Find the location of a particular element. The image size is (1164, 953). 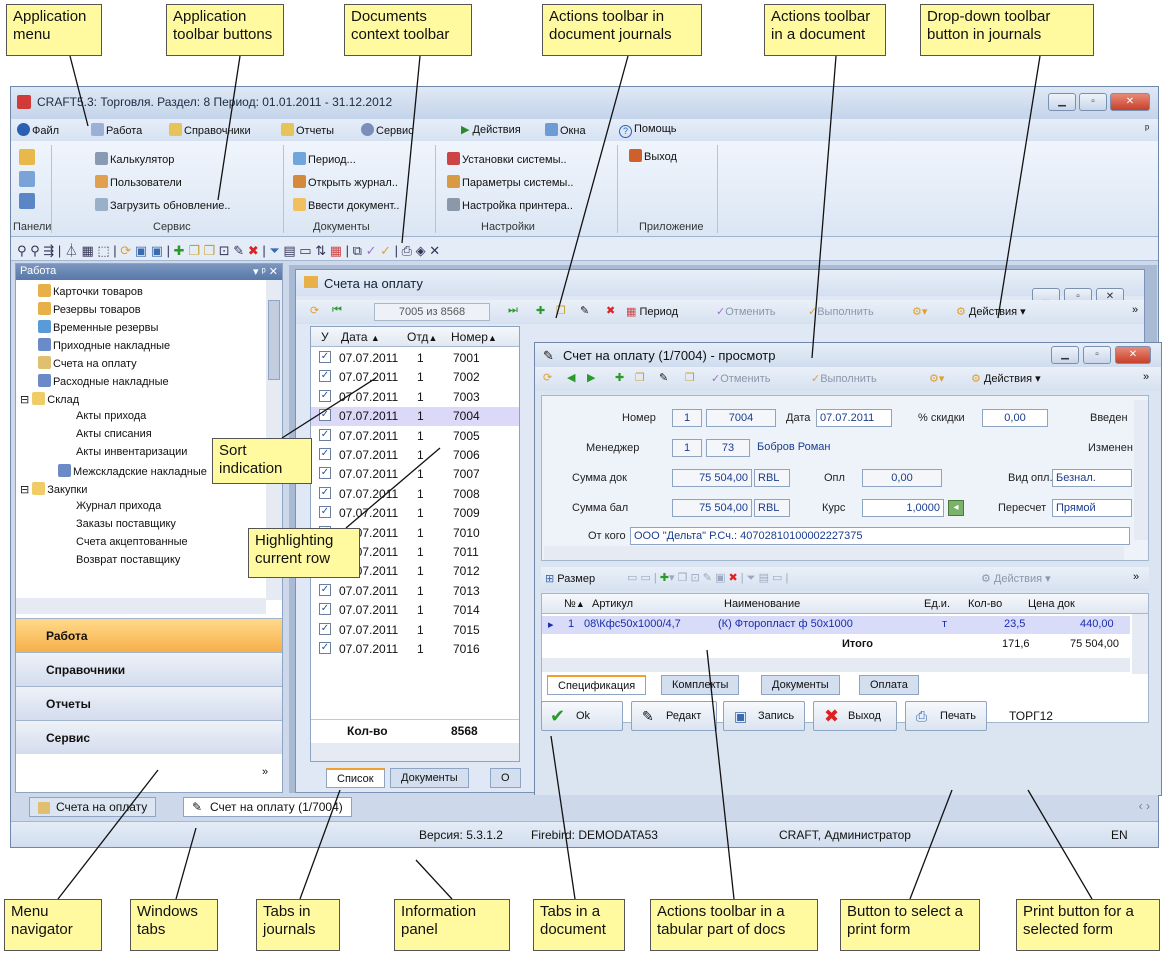

tree-item: Акты инвентаризации is located at coordinates (131, 452).